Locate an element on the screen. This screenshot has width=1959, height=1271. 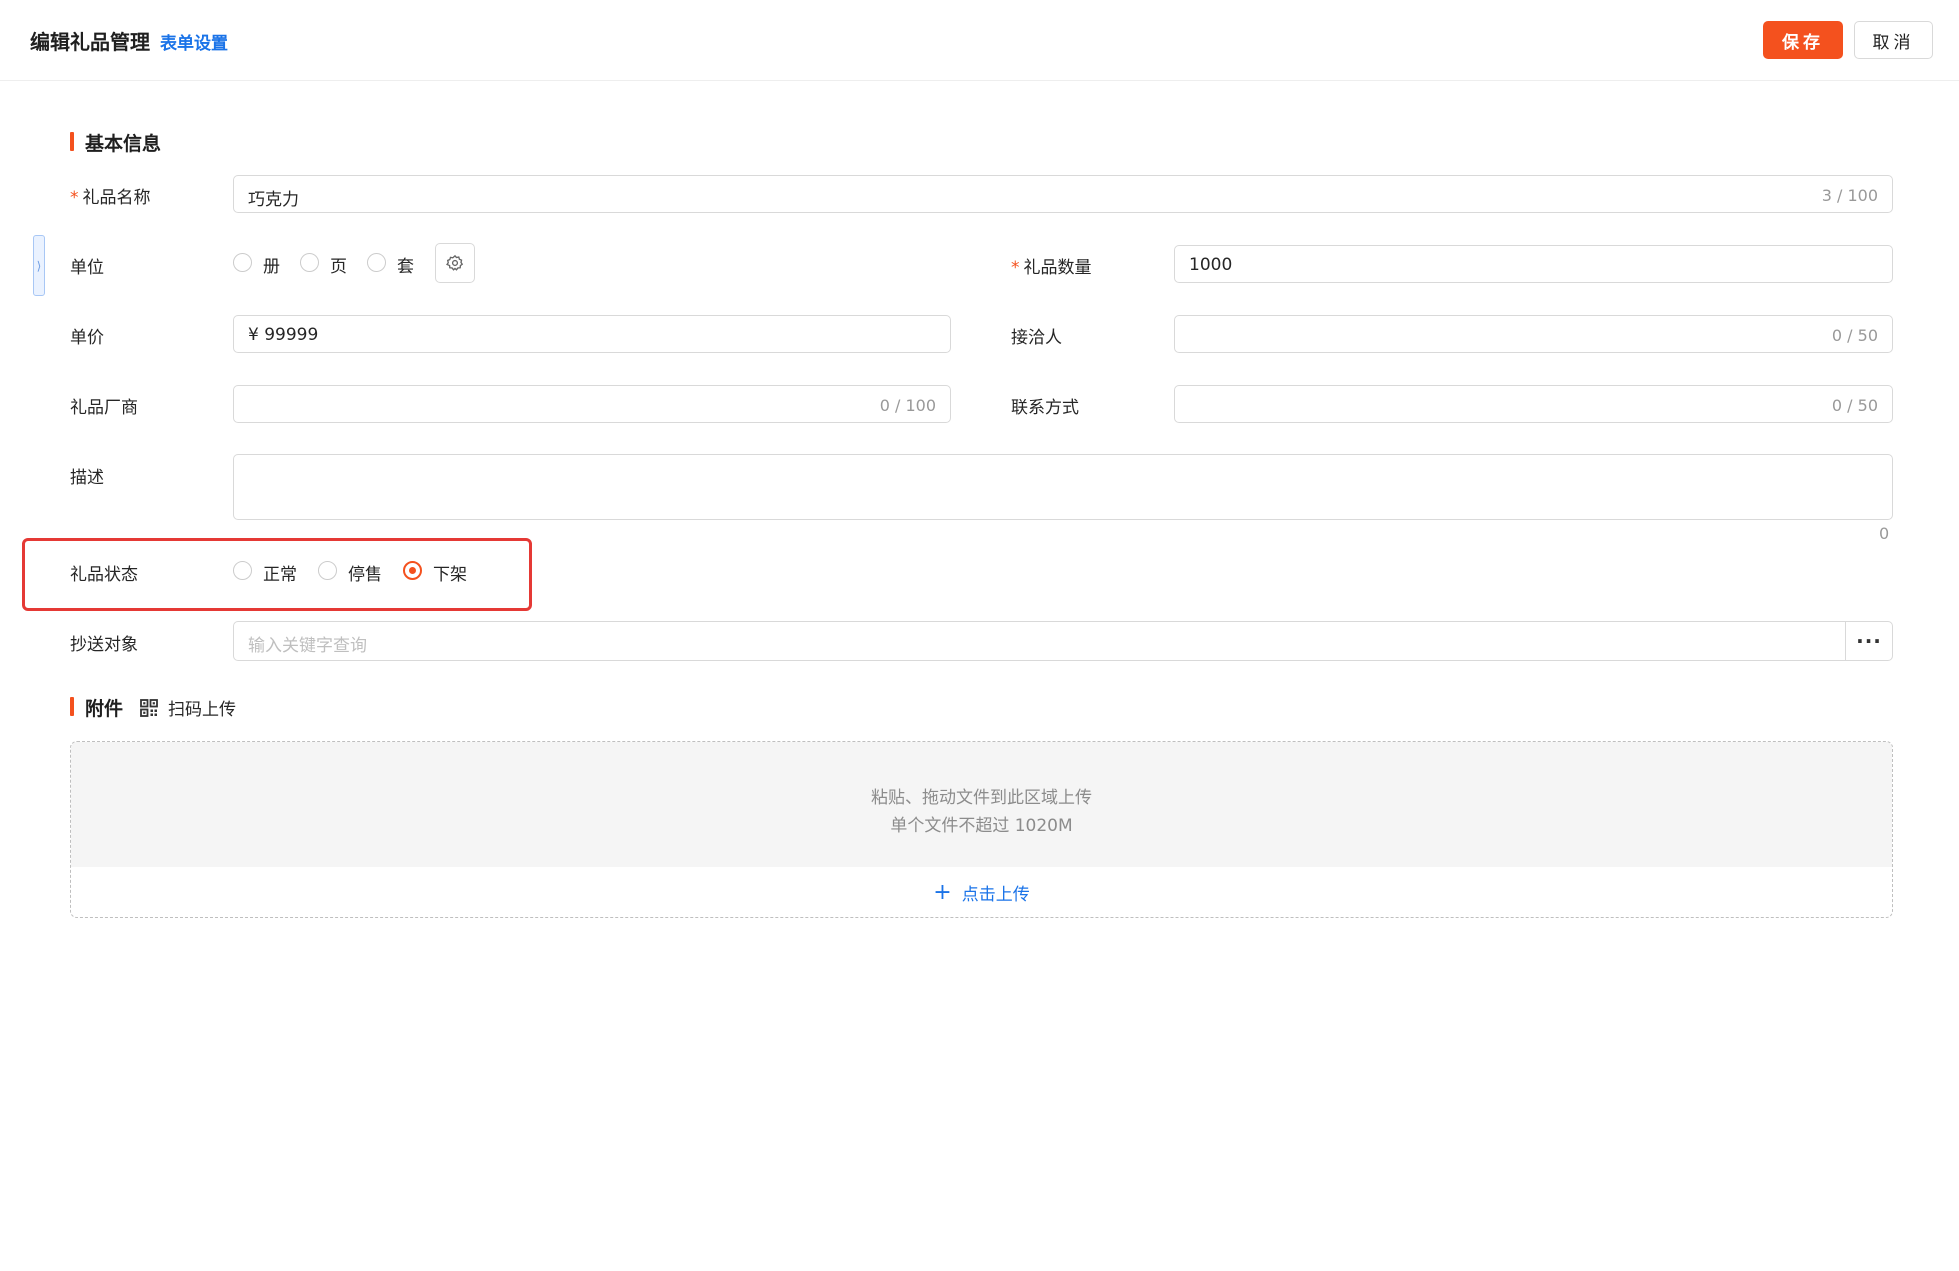
unit-option-ye: 页 is located at coordinates (338, 267).